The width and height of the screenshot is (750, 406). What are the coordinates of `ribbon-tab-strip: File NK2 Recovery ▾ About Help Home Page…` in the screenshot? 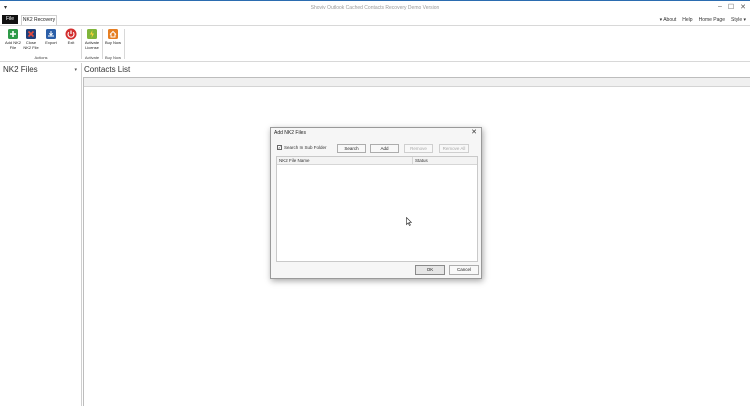 It's located at (375, 20).